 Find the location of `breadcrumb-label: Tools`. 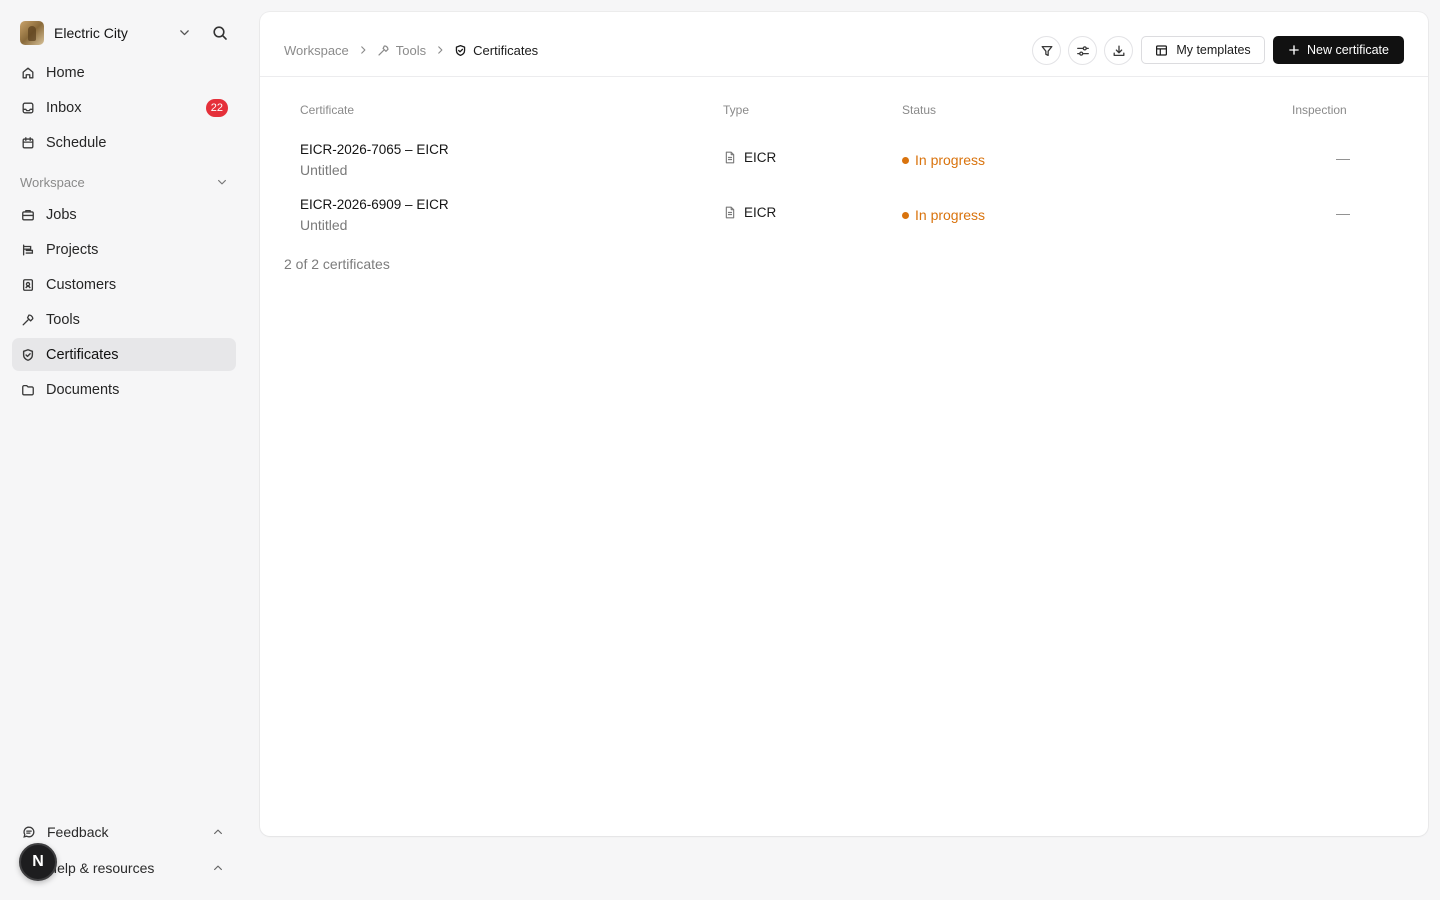

breadcrumb-label: Tools is located at coordinates (411, 50).